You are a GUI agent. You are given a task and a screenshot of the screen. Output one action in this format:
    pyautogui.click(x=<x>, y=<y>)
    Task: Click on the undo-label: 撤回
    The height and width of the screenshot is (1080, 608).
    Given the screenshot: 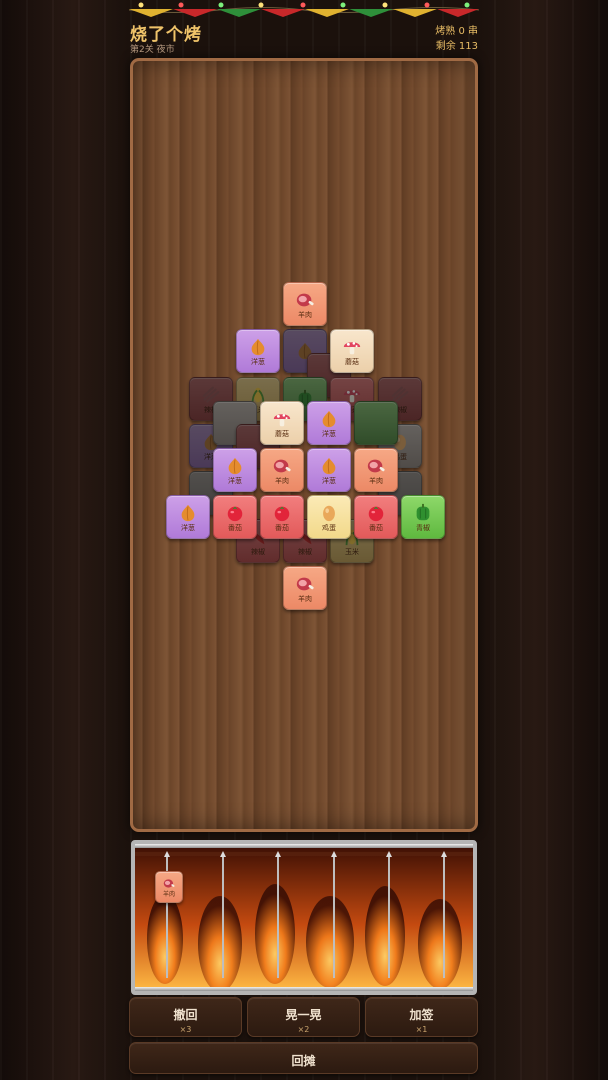 What is the action you would take?
    pyautogui.click(x=185, y=1015)
    